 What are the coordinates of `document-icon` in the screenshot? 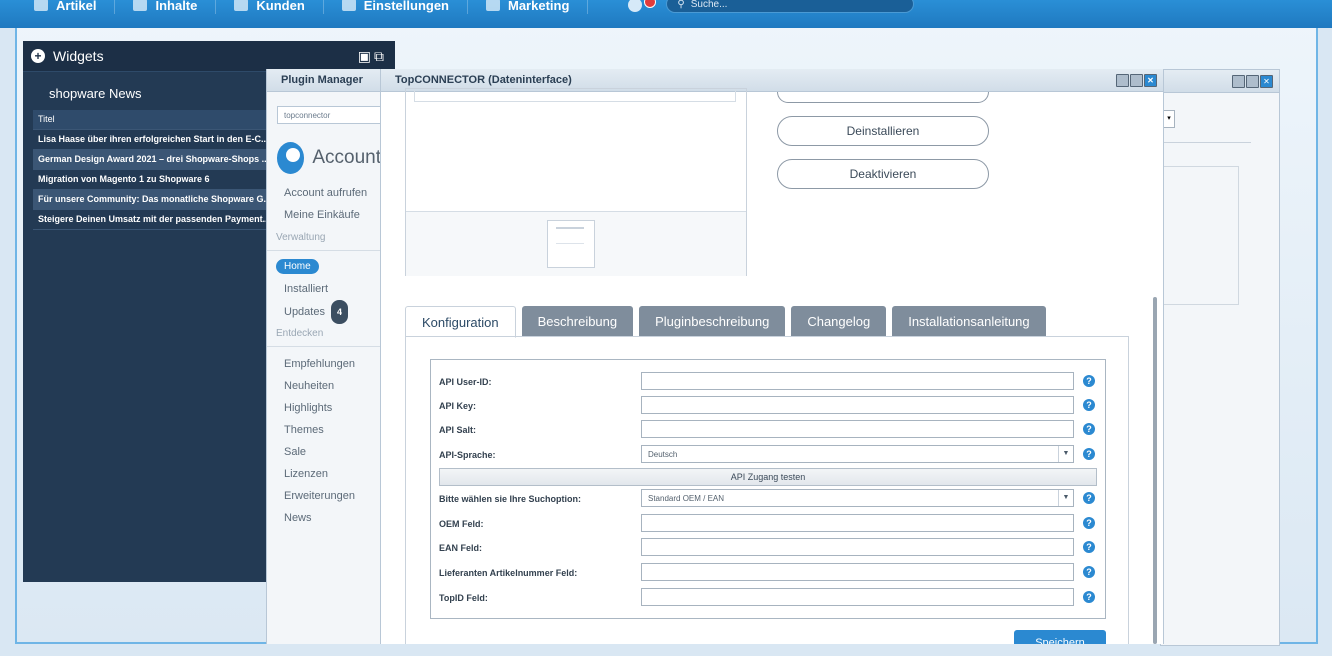 It's located at (140, 5).